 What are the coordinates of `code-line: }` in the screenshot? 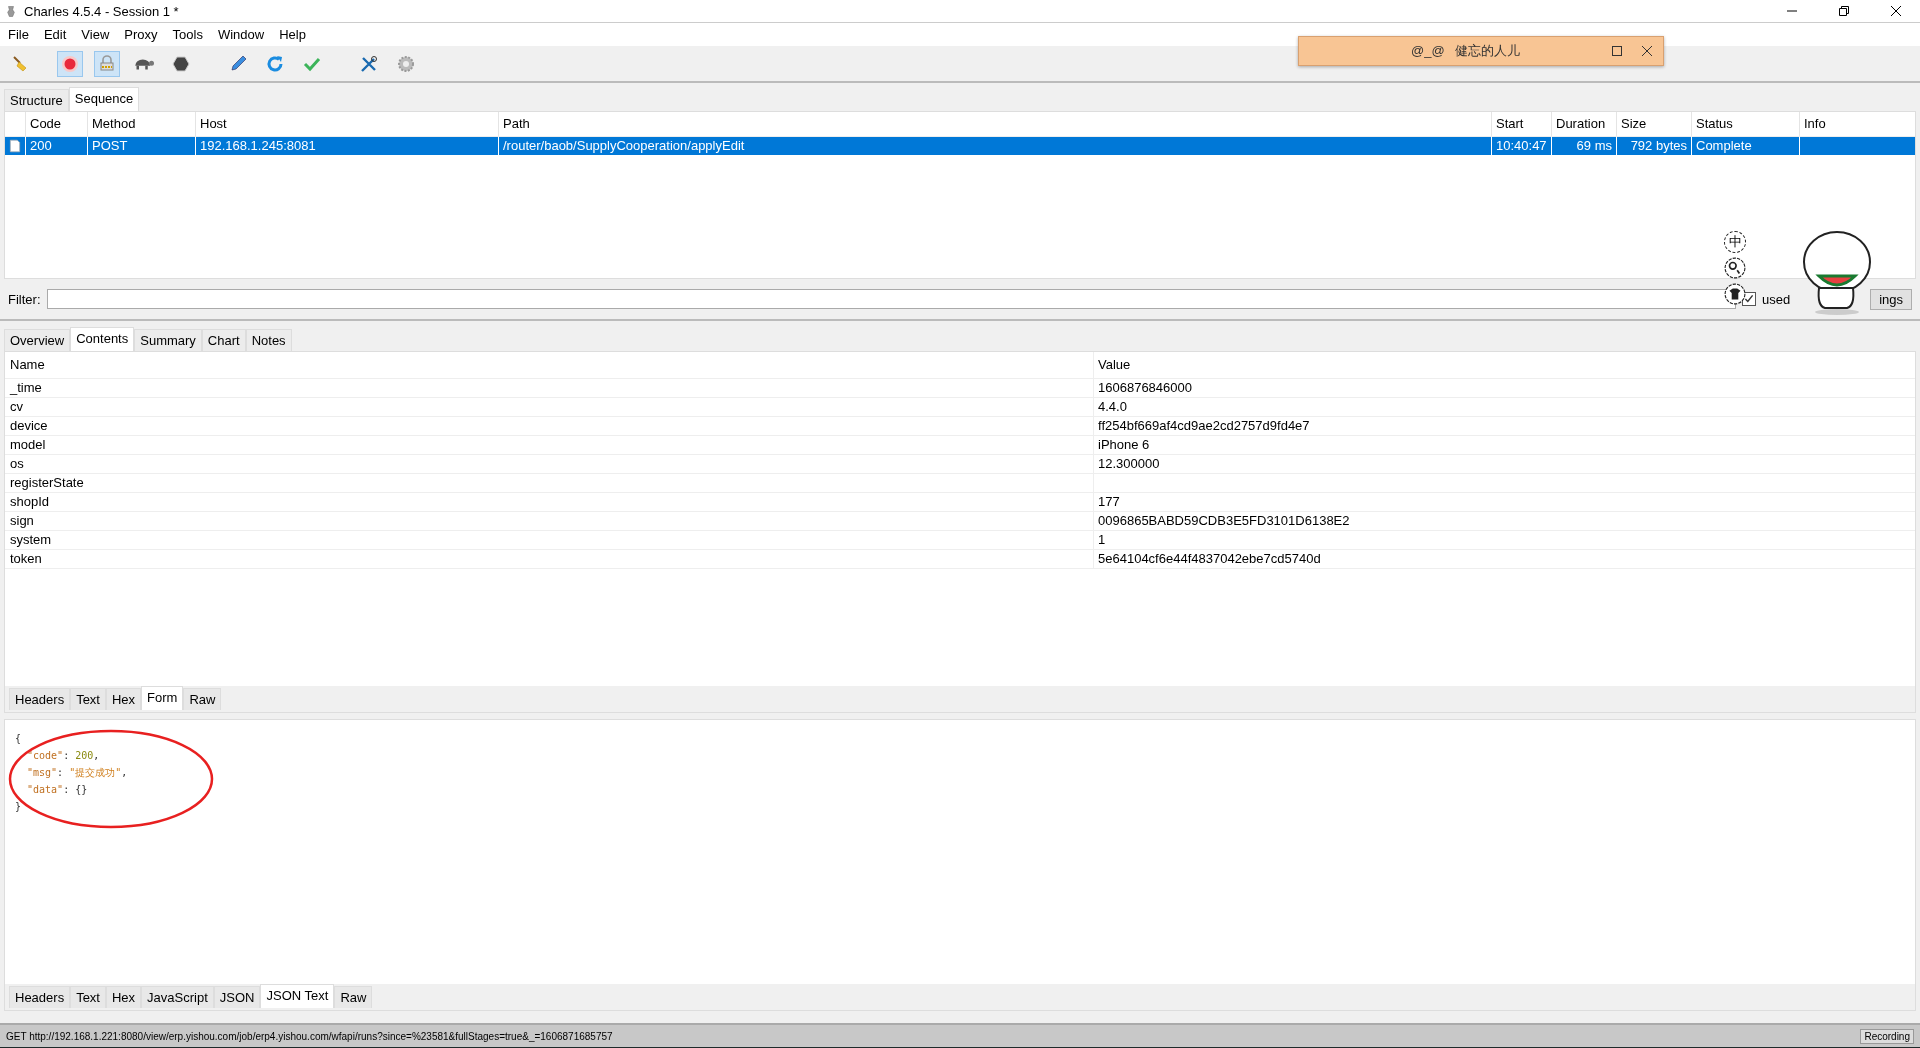 It's located at (19, 807).